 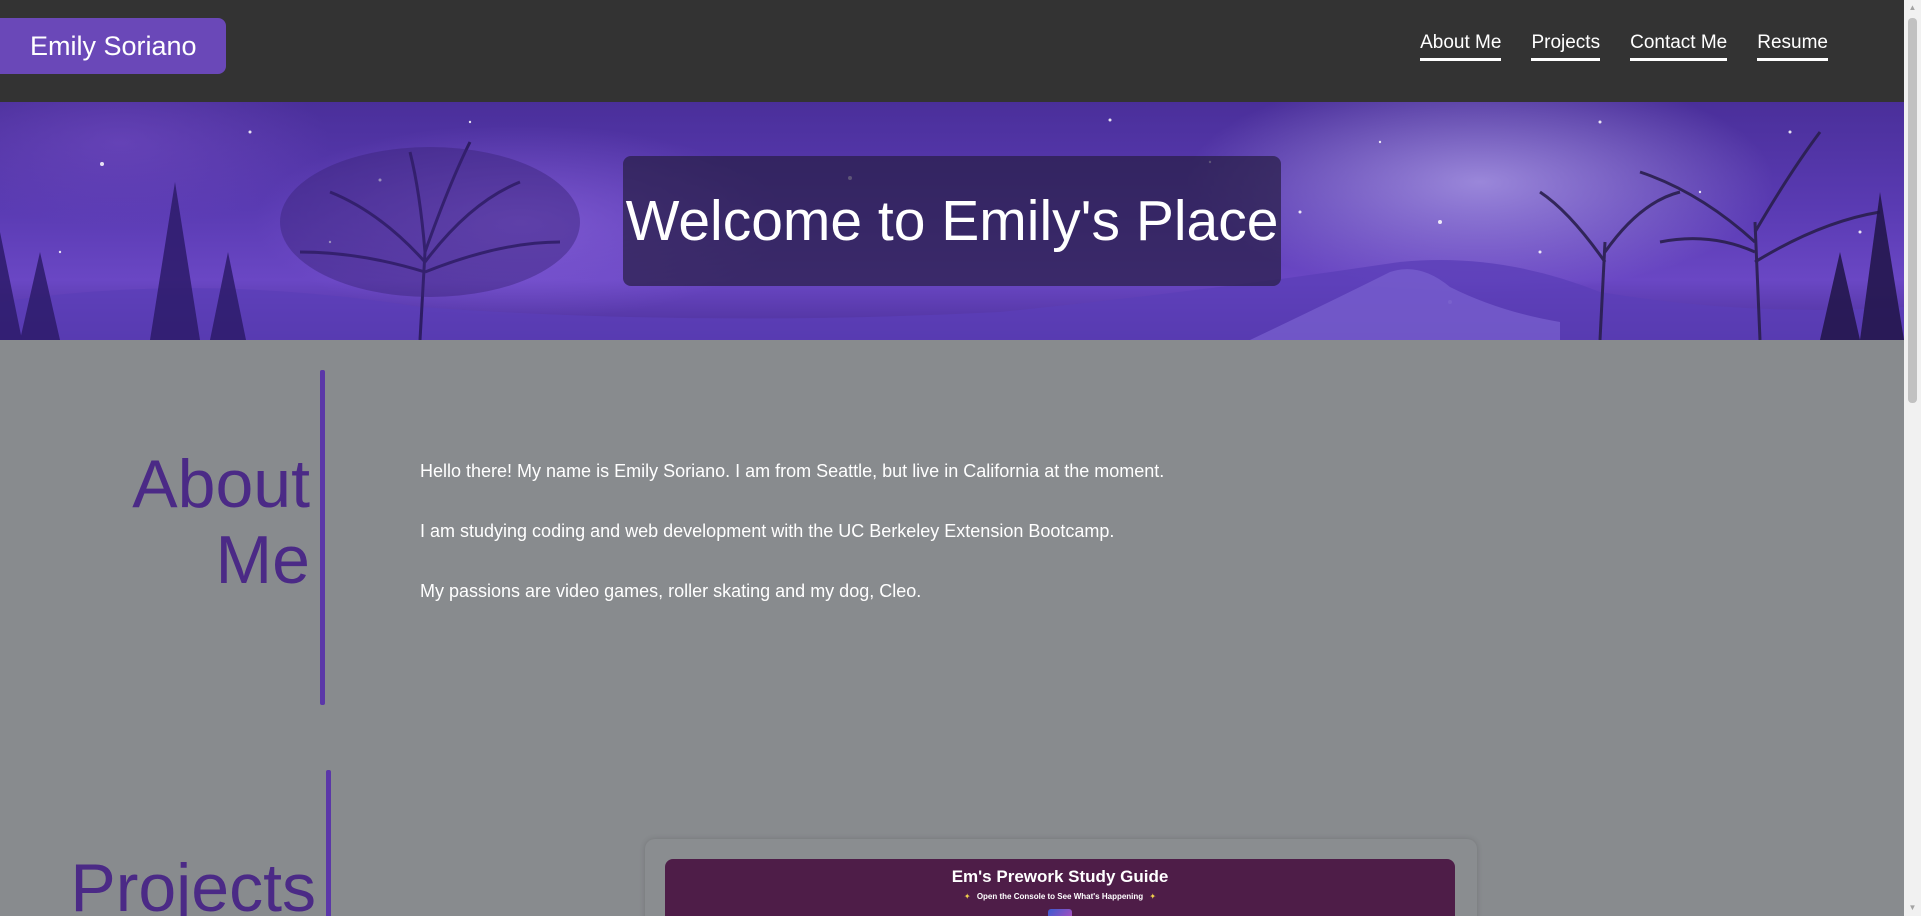 I want to click on main-nav: About Me Projects Contact Me Resume, so click(x=1609, y=51).